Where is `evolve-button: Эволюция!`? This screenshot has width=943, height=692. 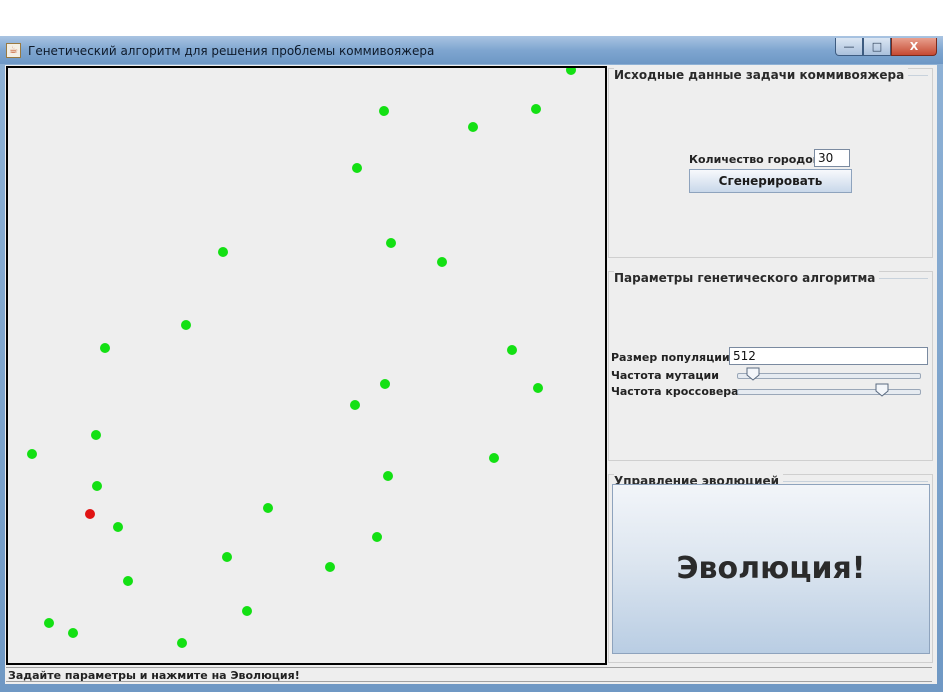
evolve-button: Эволюция! is located at coordinates (771, 569).